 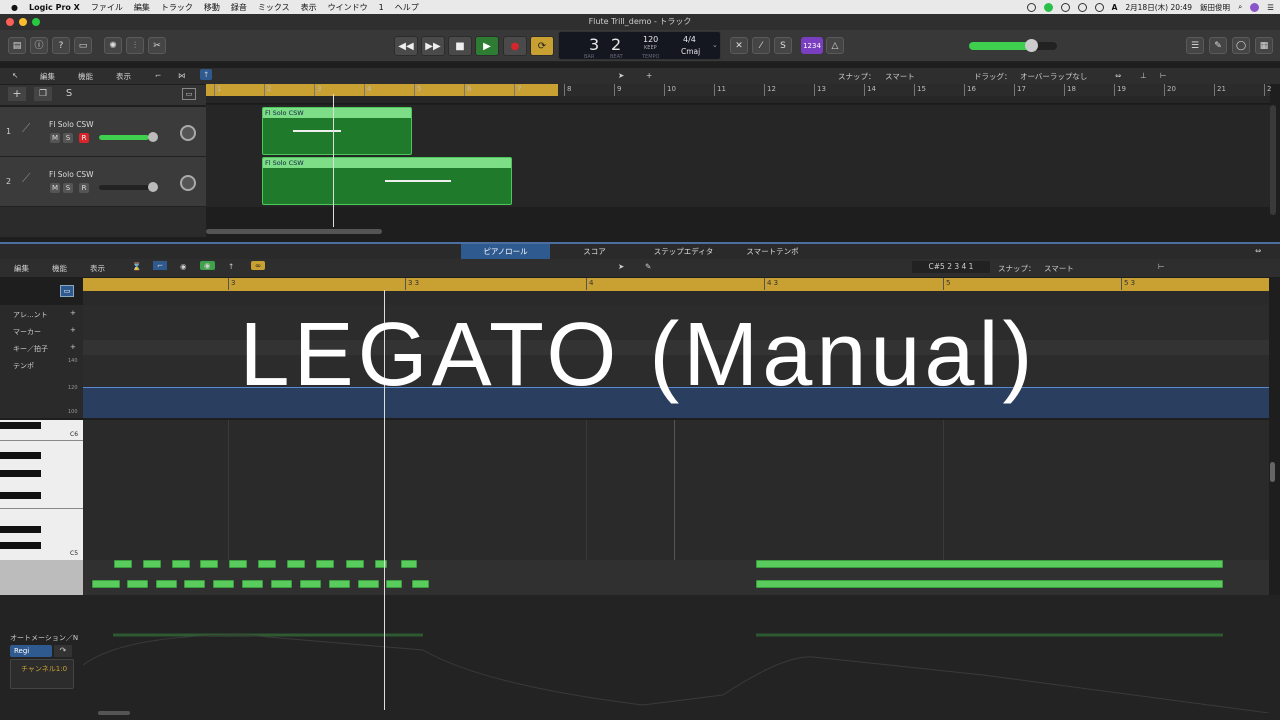 I want to click on position-display: C#5 2 3 4 1, so click(x=951, y=267).